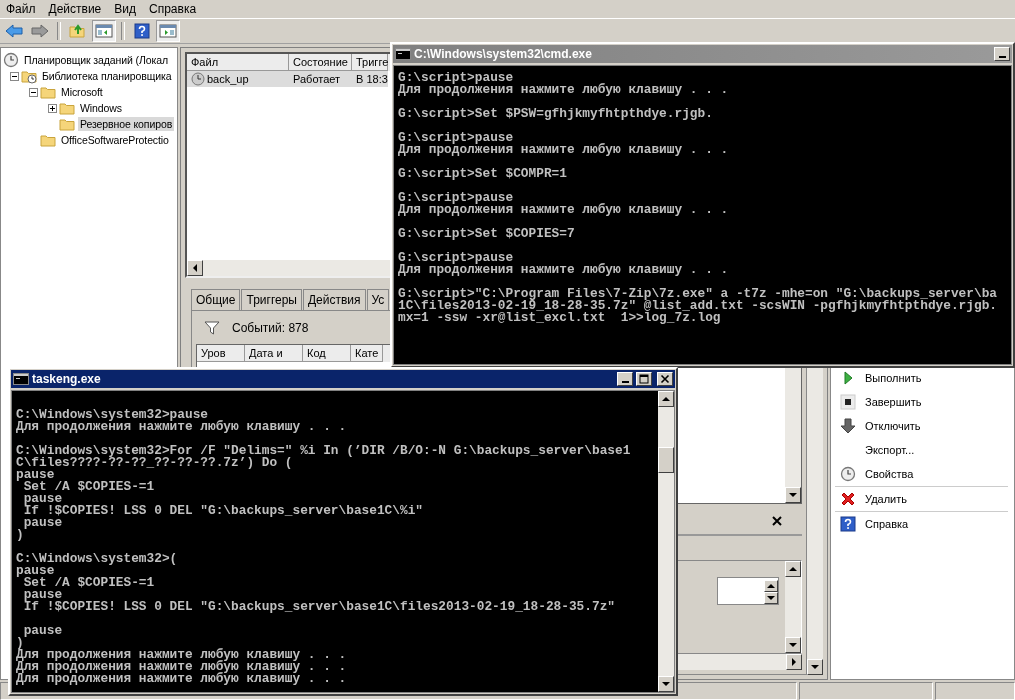 This screenshot has width=1015, height=700. What do you see at coordinates (228, 79) in the screenshot?
I see `table-cell: back_up` at bounding box center [228, 79].